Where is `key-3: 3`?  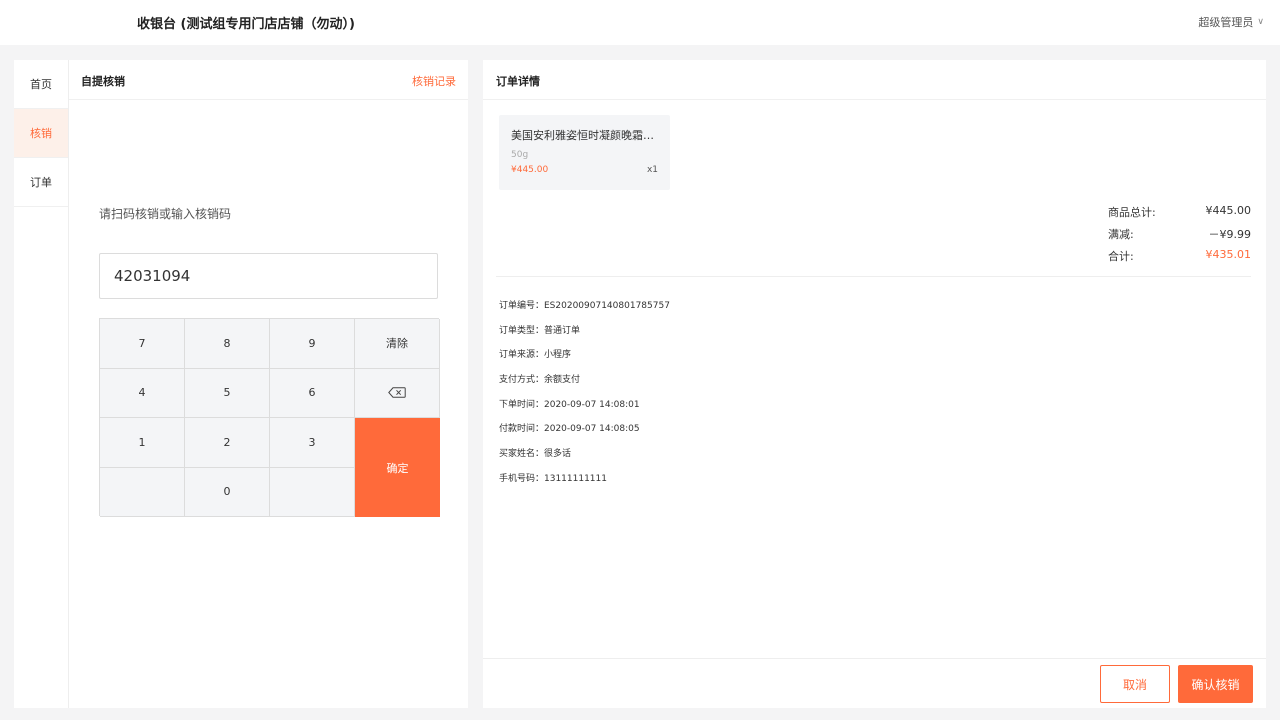 key-3: 3 is located at coordinates (312, 443).